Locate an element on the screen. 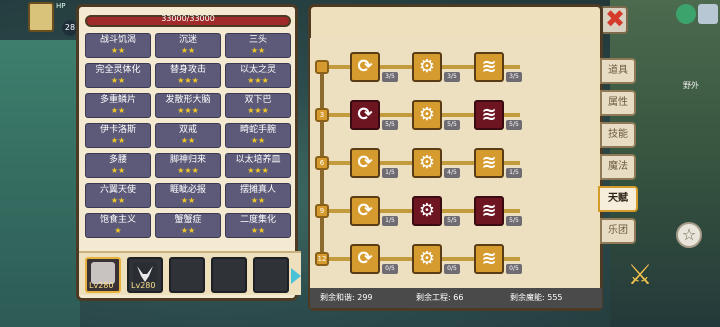  trait-cell: 完全灵体化 ★★ is located at coordinates (118, 75).